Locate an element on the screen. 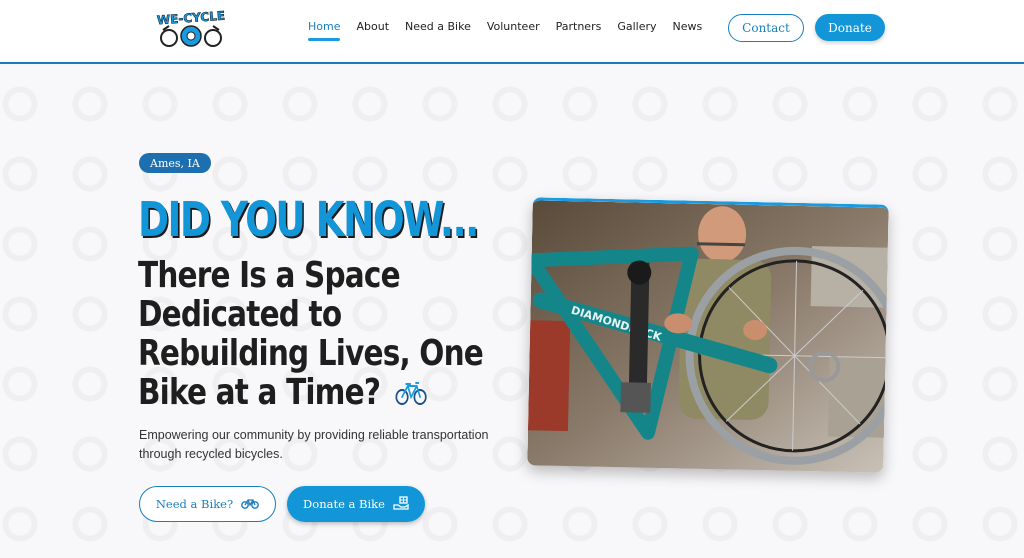 This screenshot has height=558, width=1024. nav-about: About is located at coordinates (372, 26).